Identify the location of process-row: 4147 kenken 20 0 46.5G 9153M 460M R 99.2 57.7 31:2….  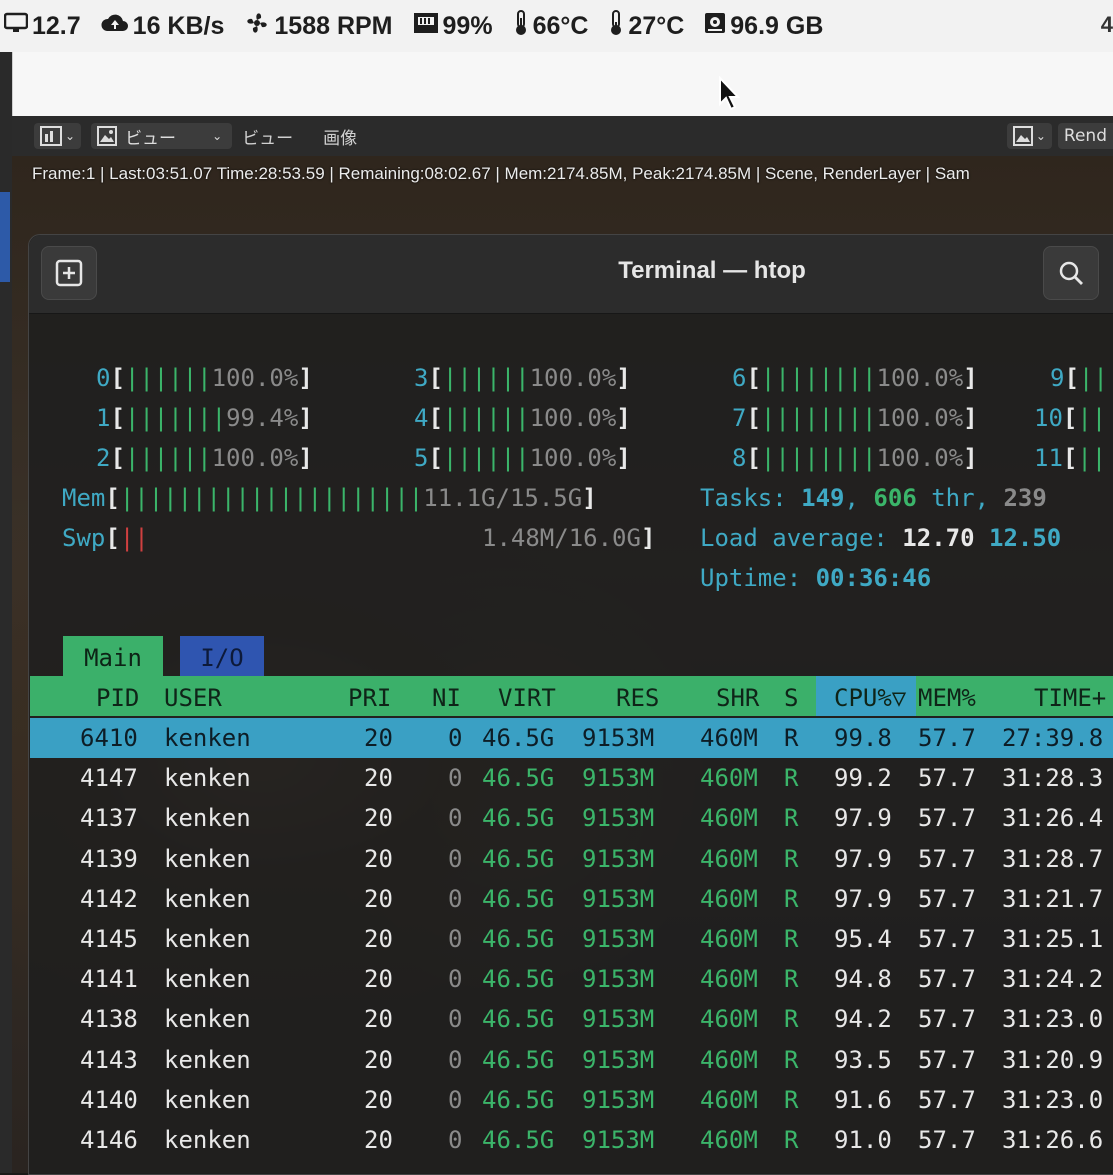
(556, 778).